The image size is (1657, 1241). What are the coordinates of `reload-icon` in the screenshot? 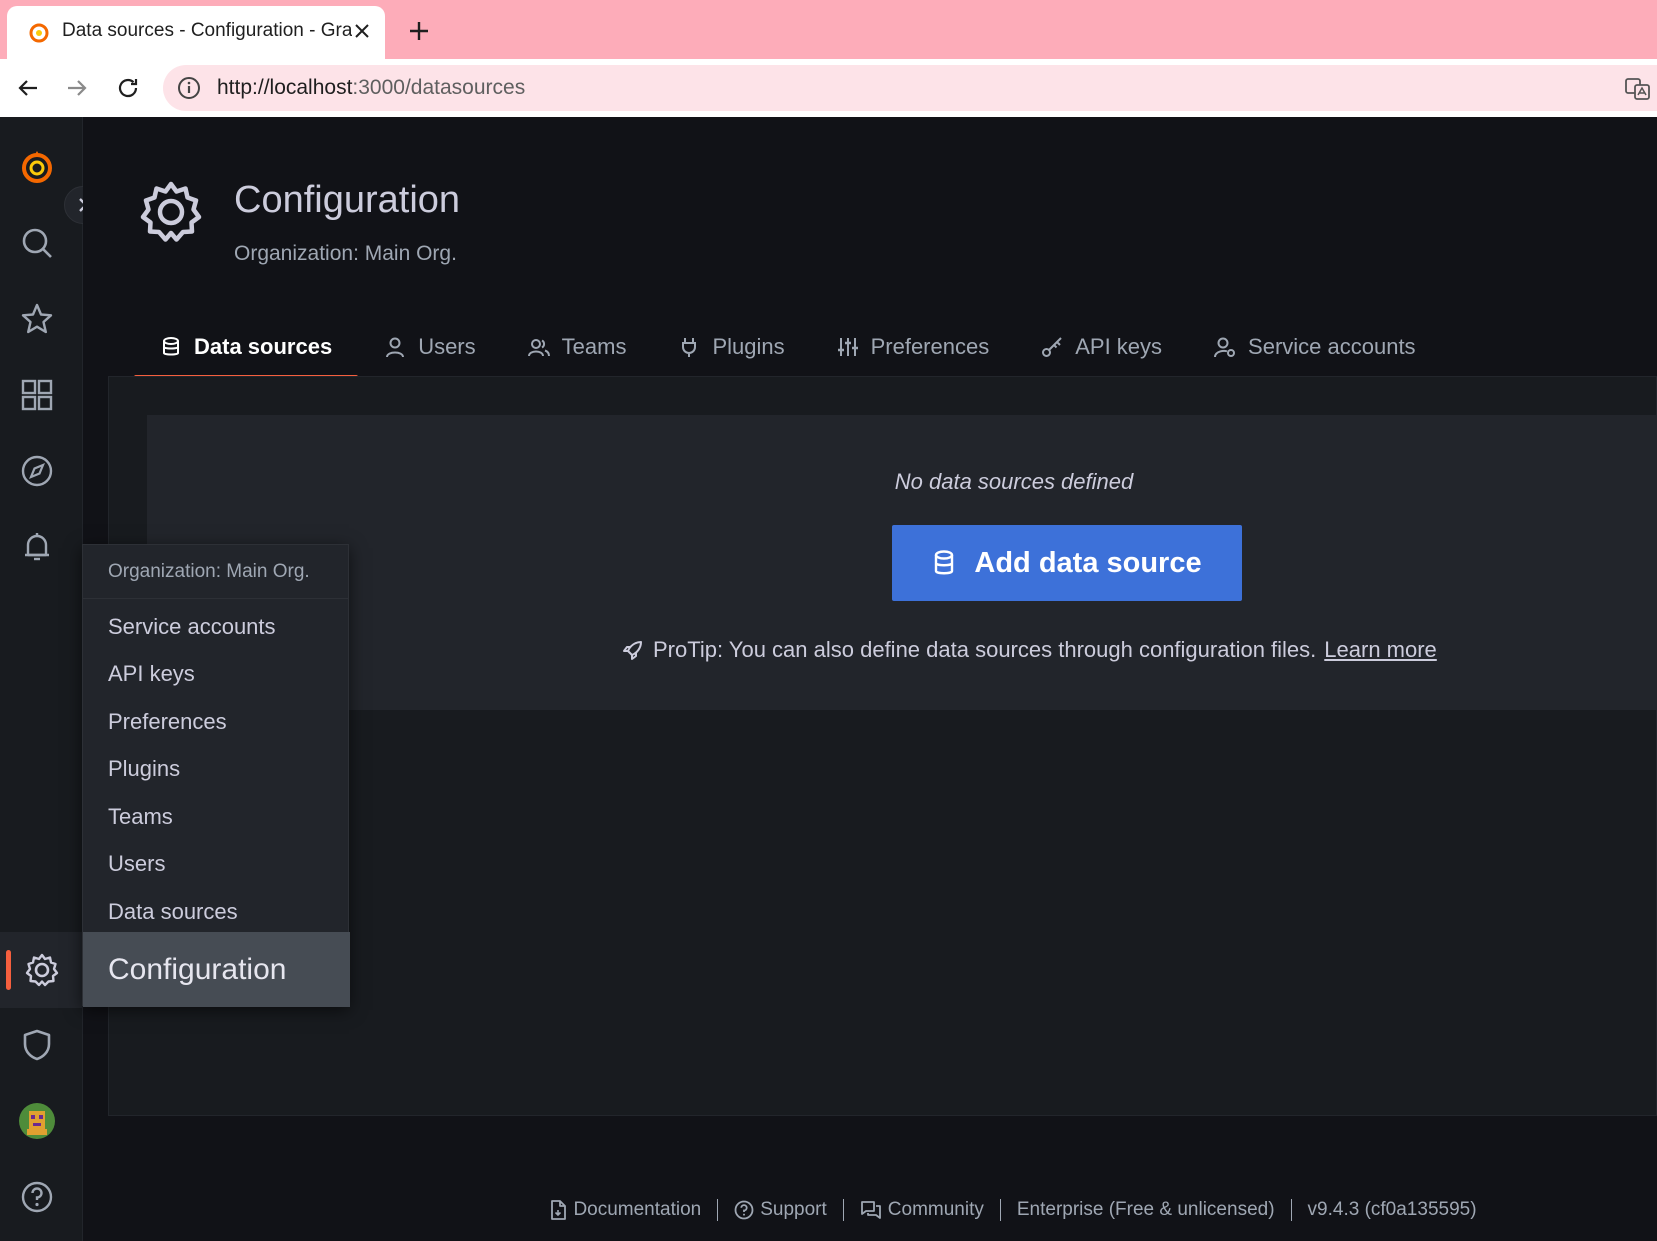 It's located at (128, 88).